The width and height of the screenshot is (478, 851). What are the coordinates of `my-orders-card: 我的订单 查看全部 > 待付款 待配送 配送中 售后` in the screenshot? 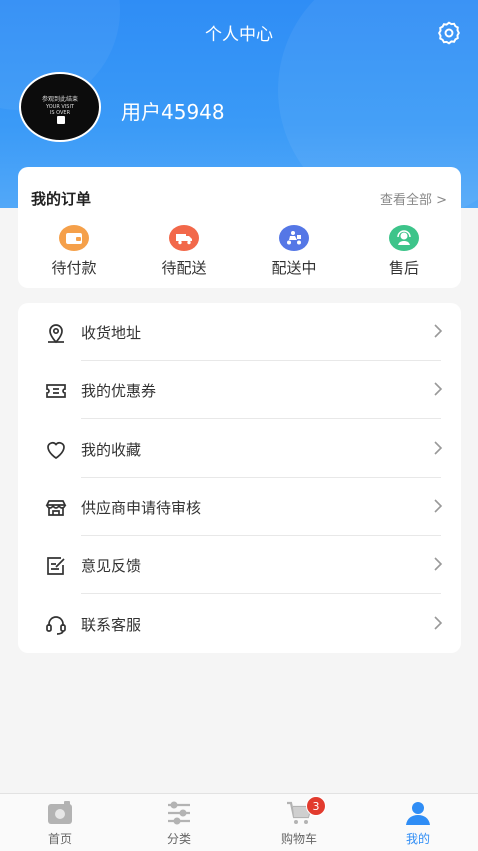 It's located at (239, 227).